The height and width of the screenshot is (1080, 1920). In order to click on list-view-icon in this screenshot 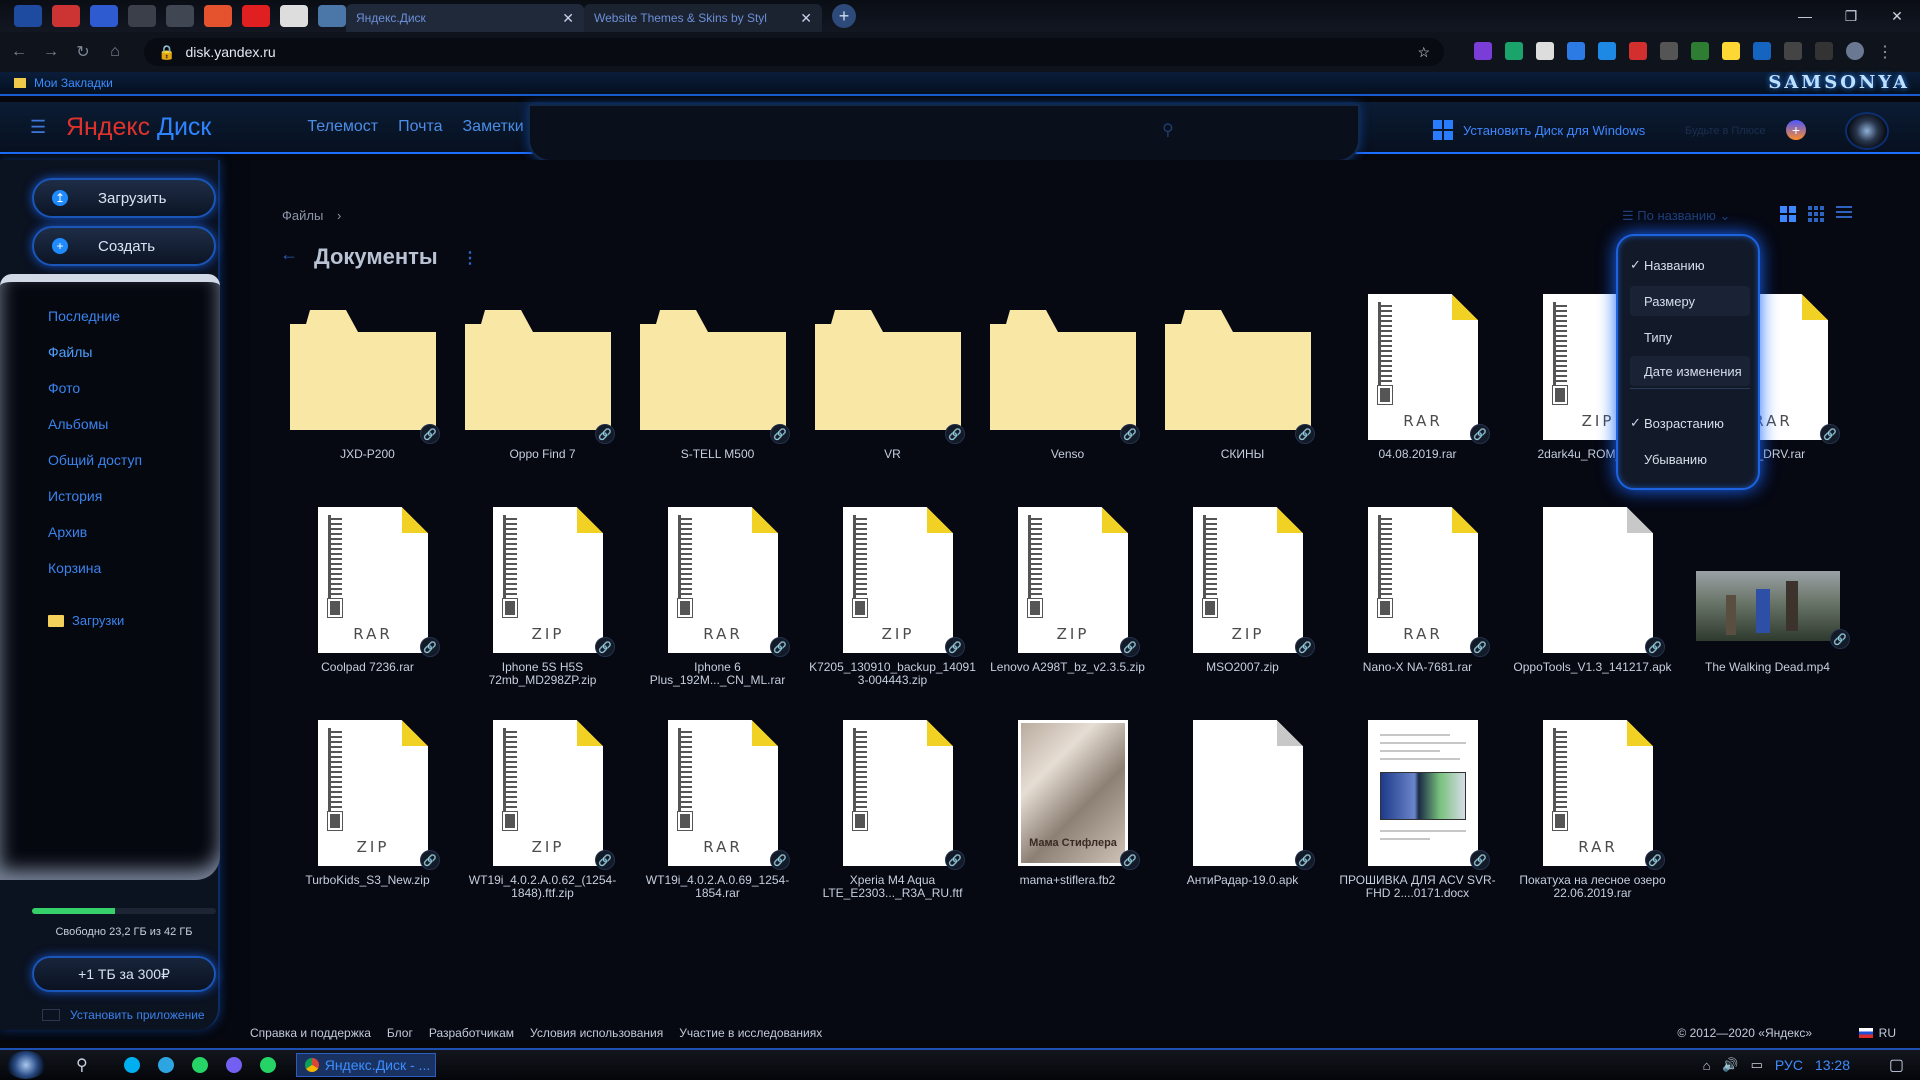, I will do `click(1844, 214)`.